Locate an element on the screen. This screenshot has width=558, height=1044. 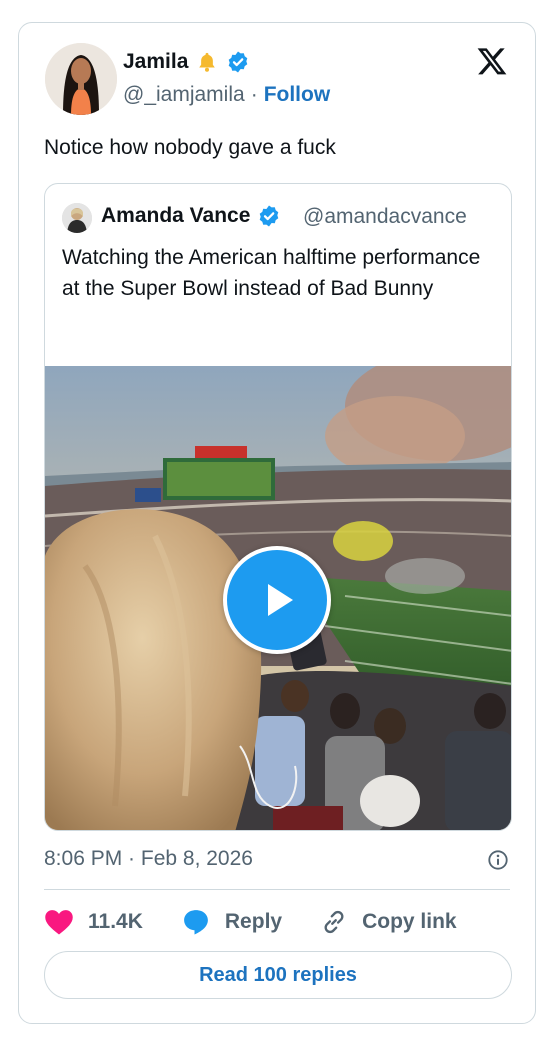
author-name-row: Jamila is located at coordinates (186, 62).